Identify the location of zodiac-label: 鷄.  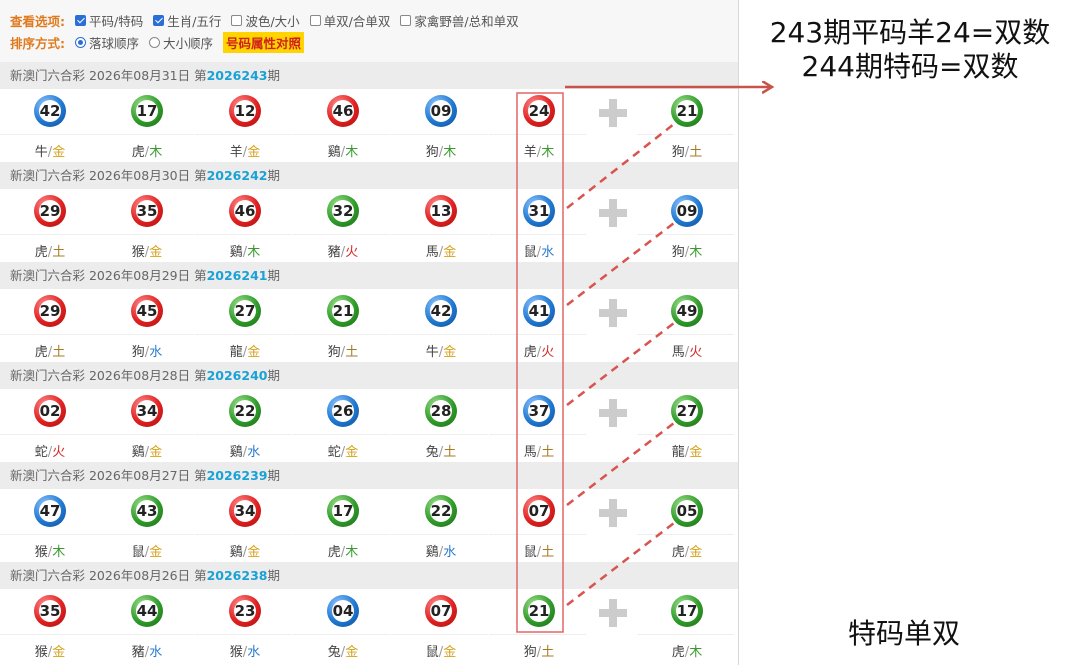
(236, 252).